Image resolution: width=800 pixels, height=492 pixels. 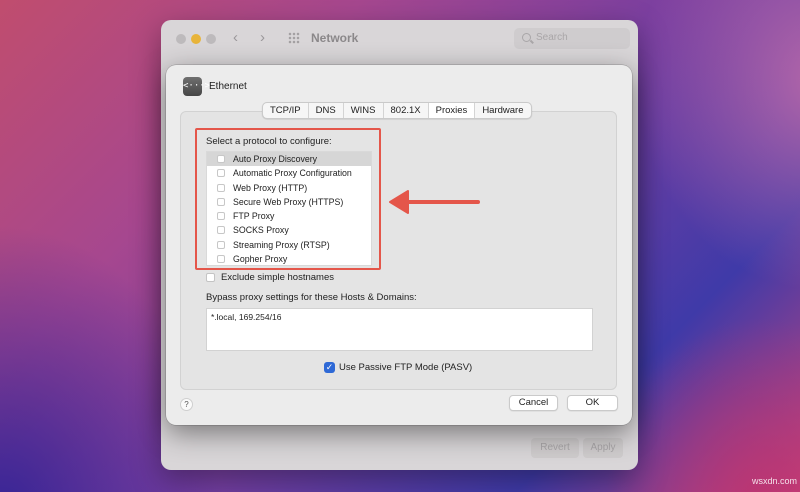 I want to click on zoom-window-button, so click(x=211, y=39).